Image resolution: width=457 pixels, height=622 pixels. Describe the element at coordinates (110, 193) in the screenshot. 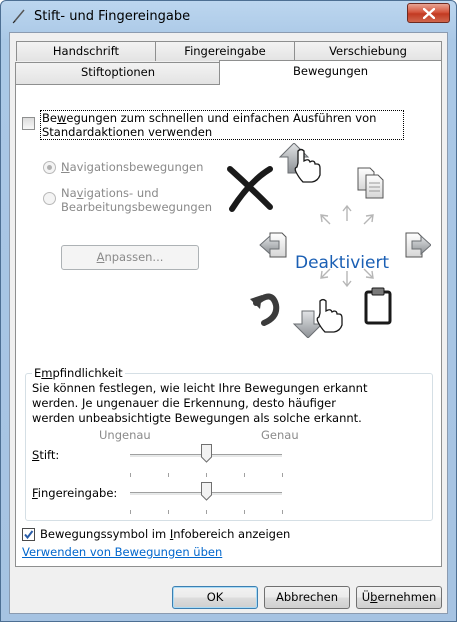

I see `navigation-editing-label: Navigations- und` at that location.